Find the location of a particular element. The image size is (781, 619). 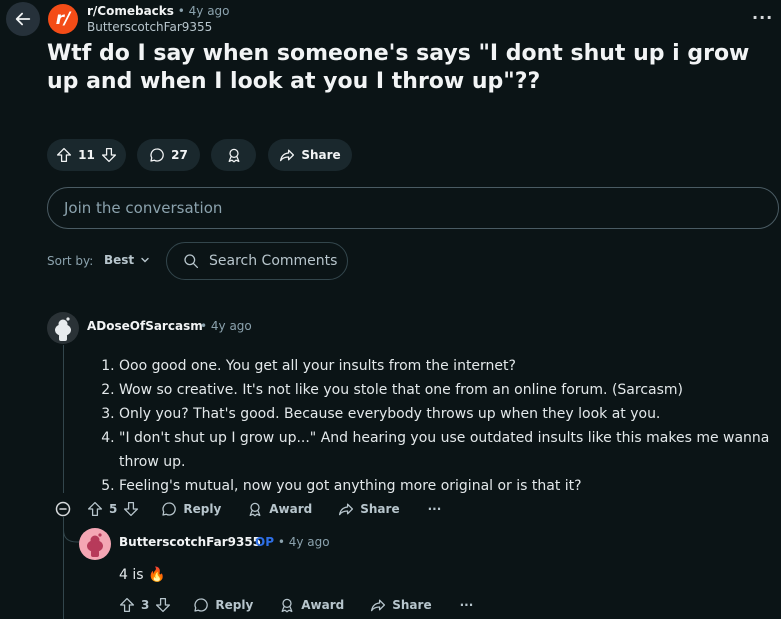

arrow-left-icon is located at coordinates (23, 19).